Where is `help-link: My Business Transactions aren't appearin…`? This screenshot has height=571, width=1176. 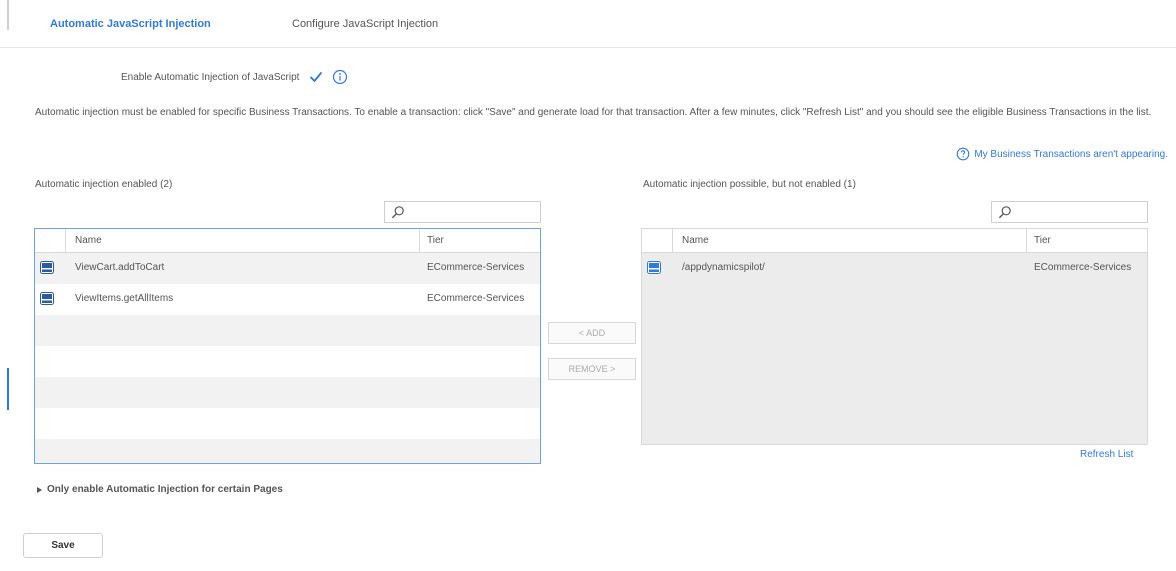
help-link: My Business Transactions aren't appearin… is located at coordinates (1062, 154).